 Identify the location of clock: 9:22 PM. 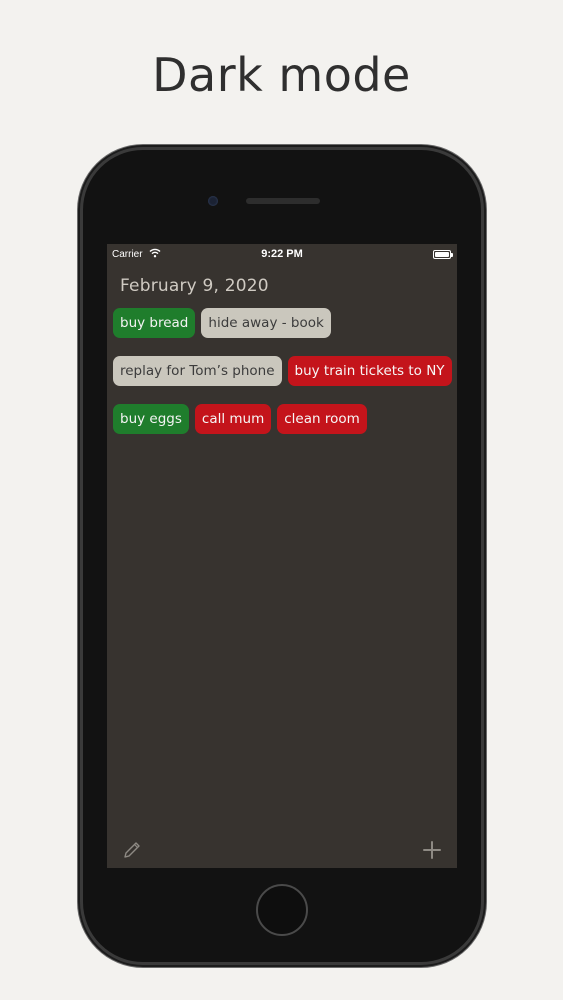
(282, 254).